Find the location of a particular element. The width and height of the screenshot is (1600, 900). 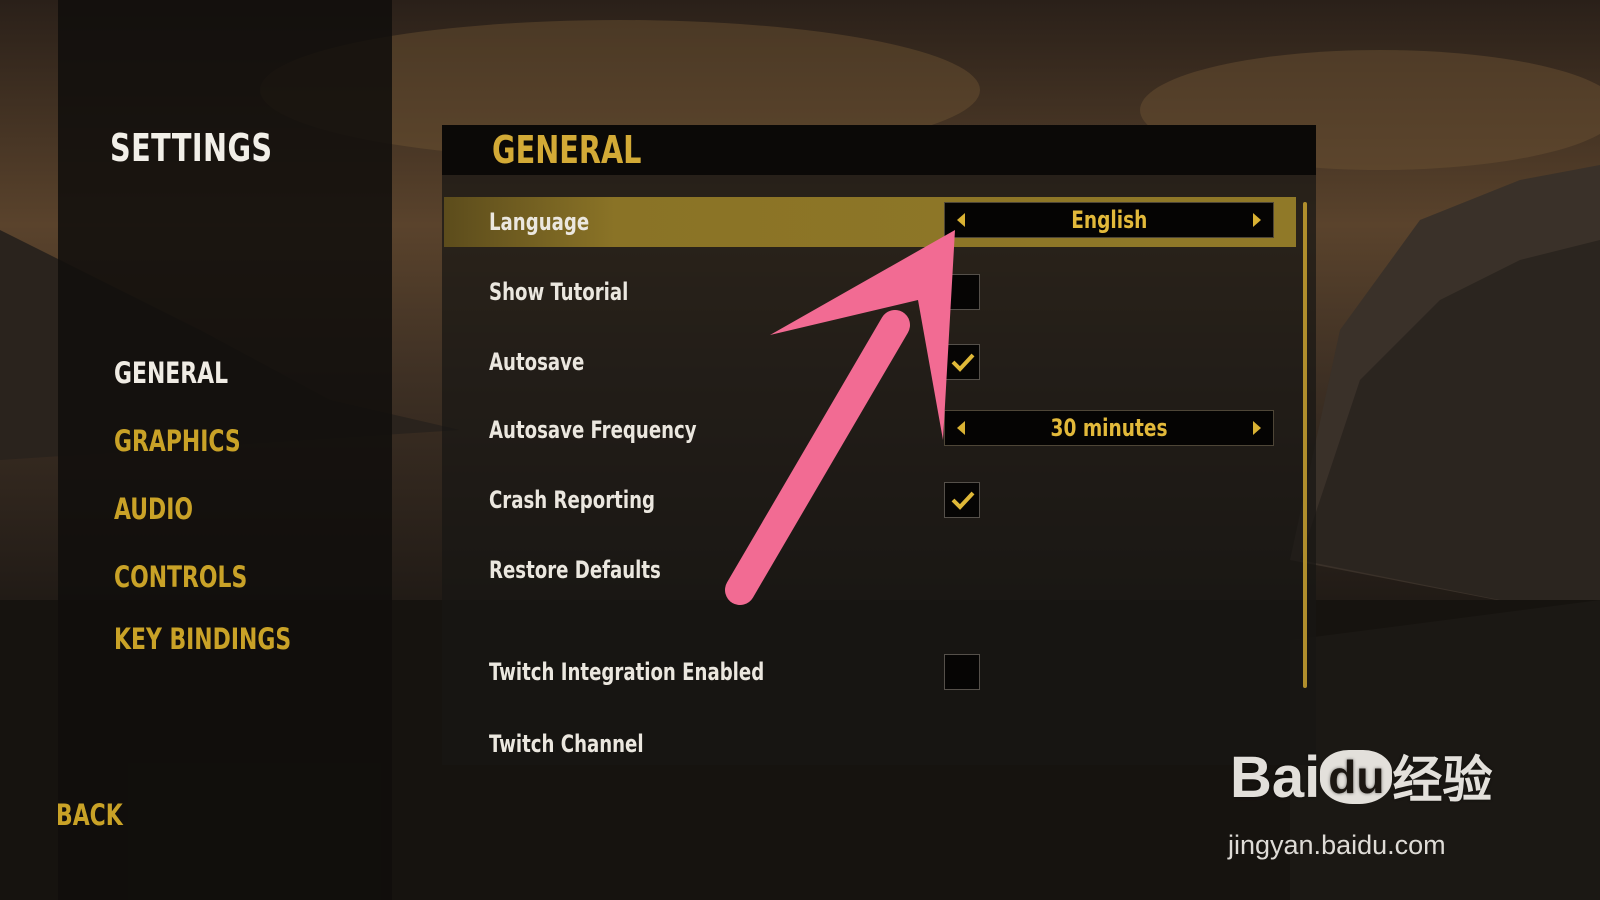

language-value: English is located at coordinates (1109, 220).